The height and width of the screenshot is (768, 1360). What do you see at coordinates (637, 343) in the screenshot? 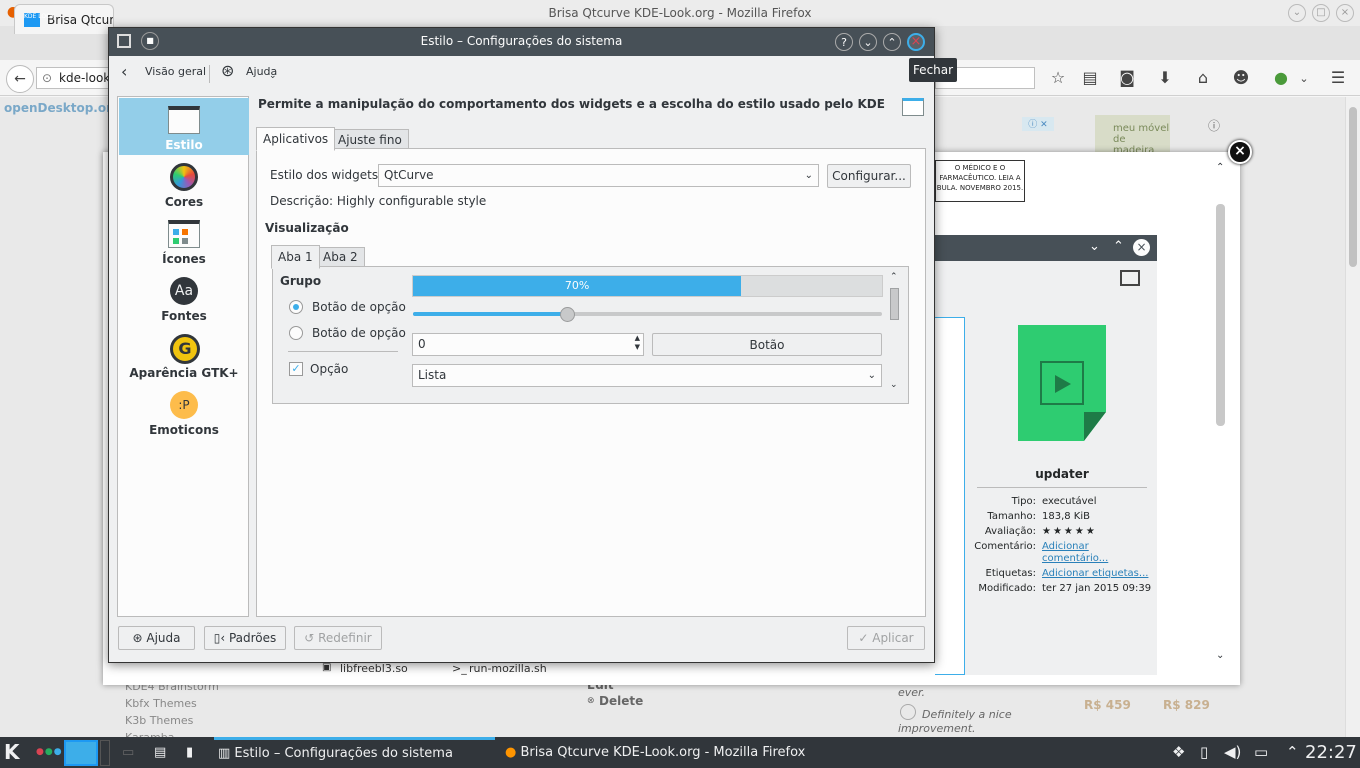
I see `spin-arrows-icon: ▲ ▼` at bounding box center [637, 343].